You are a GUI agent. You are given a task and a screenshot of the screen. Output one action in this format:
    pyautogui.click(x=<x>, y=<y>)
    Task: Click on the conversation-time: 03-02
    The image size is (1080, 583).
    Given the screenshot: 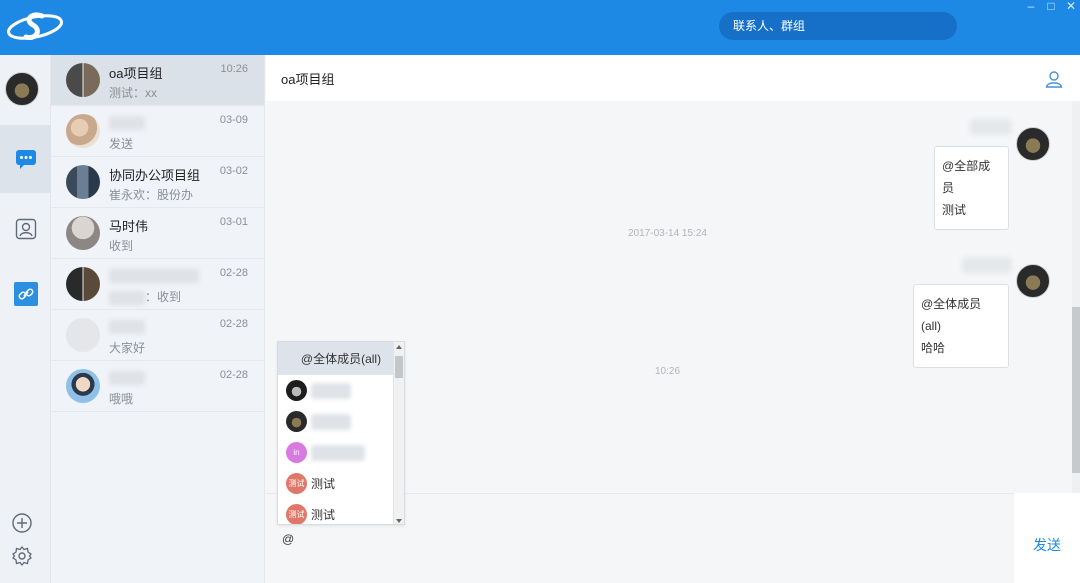 What is the action you would take?
    pyautogui.click(x=233, y=171)
    